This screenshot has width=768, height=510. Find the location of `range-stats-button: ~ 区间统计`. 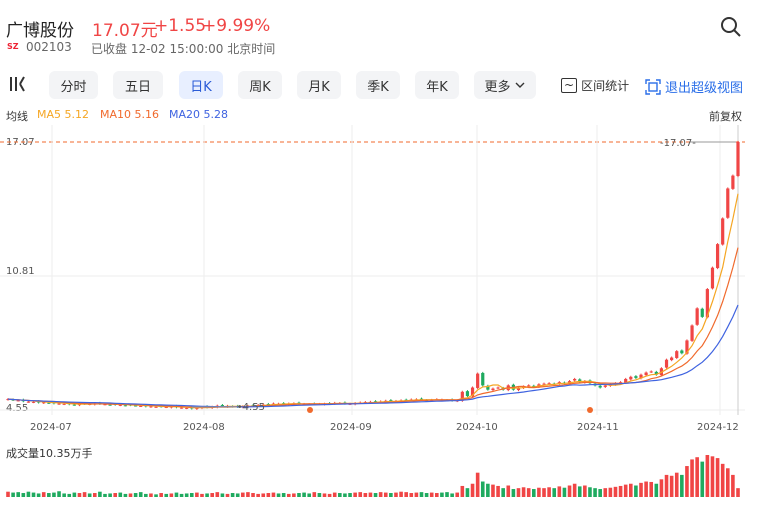

range-stats-button: ~ 区间统计 is located at coordinates (595, 85).